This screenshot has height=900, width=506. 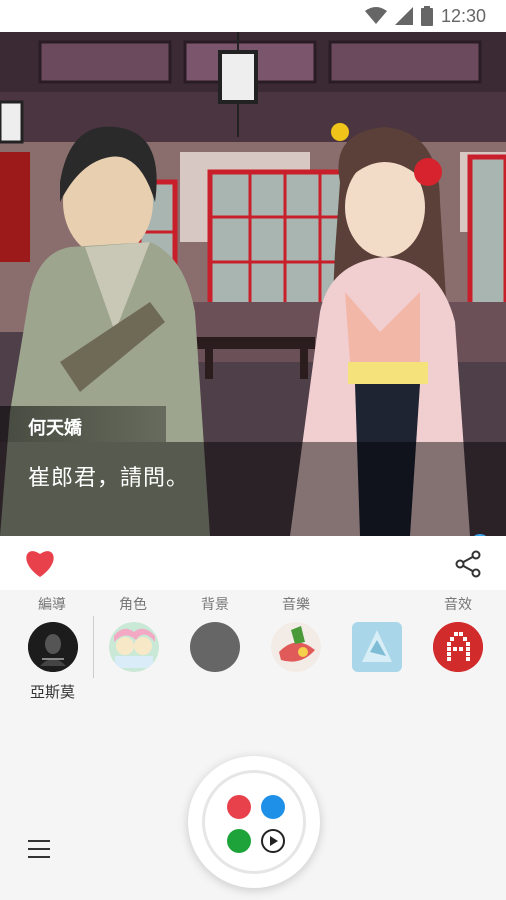 I want to click on status-bar: 12:30, so click(x=253, y=16).